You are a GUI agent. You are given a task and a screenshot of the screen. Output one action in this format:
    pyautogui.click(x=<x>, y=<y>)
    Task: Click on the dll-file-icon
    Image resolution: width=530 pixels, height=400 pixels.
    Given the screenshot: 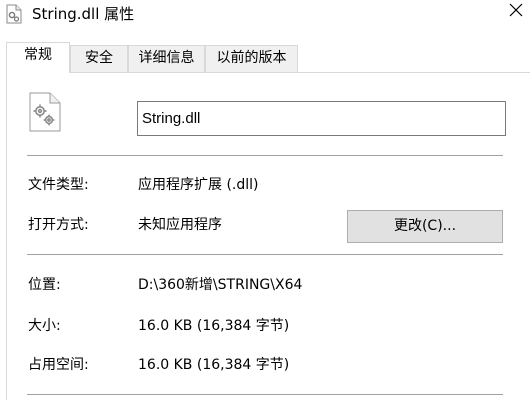 What is the action you would take?
    pyautogui.click(x=14, y=14)
    